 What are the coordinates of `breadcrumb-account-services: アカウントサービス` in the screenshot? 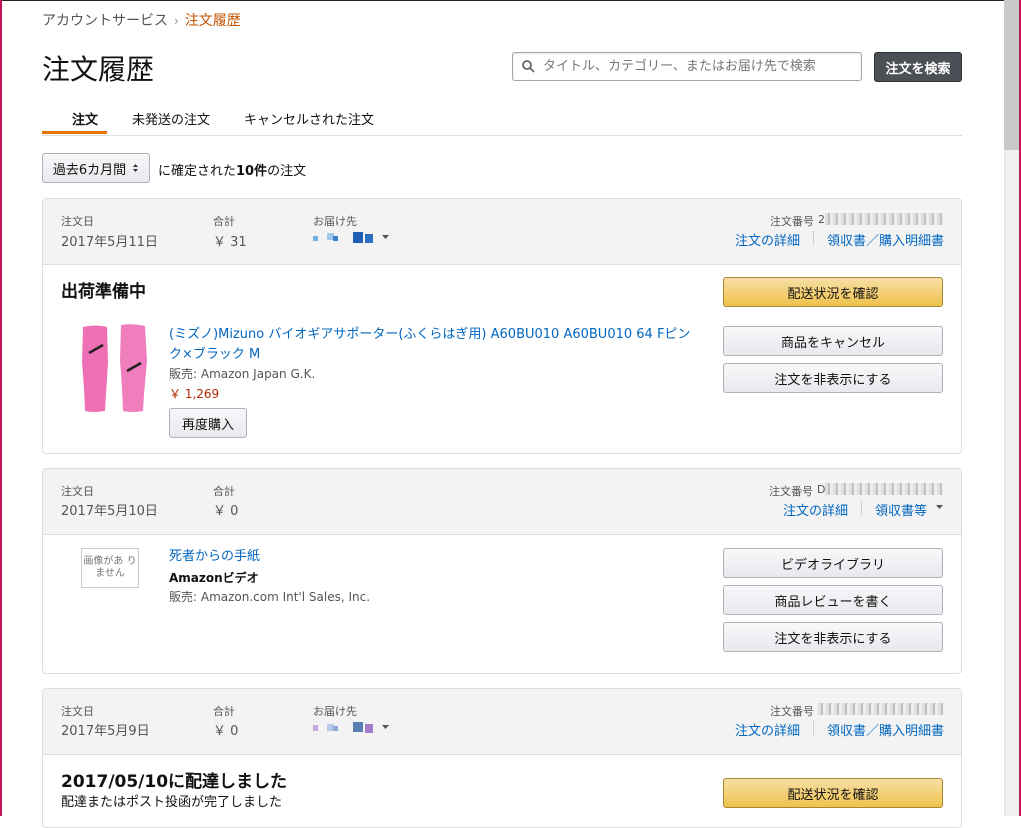 It's located at (105, 21).